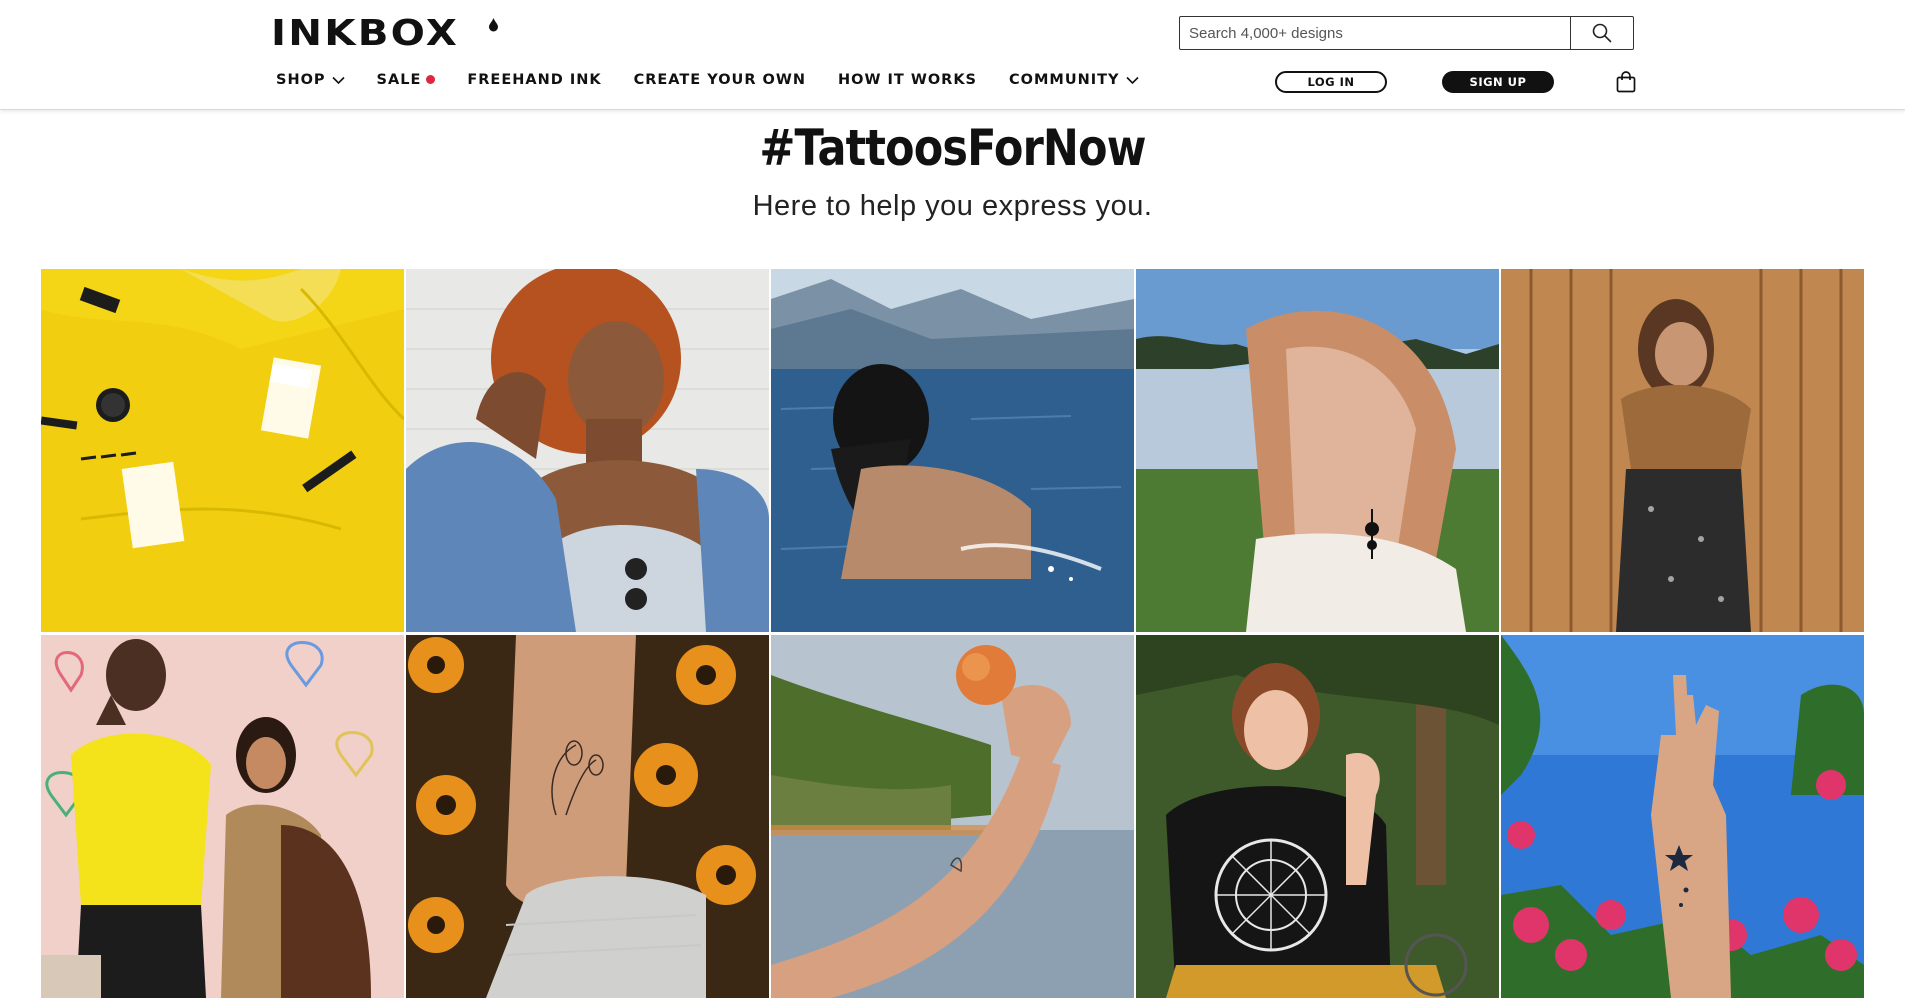 This screenshot has width=1905, height=1001. What do you see at coordinates (1331, 82) in the screenshot?
I see `login-button: LOG IN` at bounding box center [1331, 82].